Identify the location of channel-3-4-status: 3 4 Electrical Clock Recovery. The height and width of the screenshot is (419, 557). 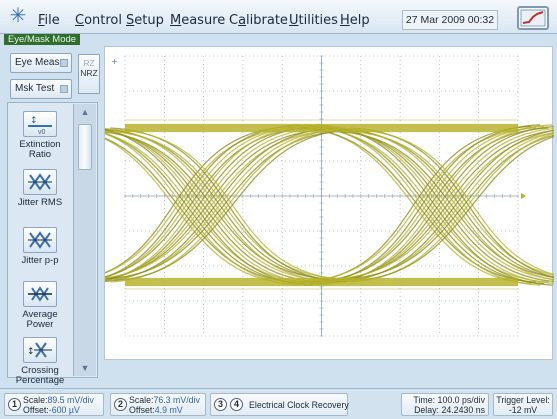
(279, 404).